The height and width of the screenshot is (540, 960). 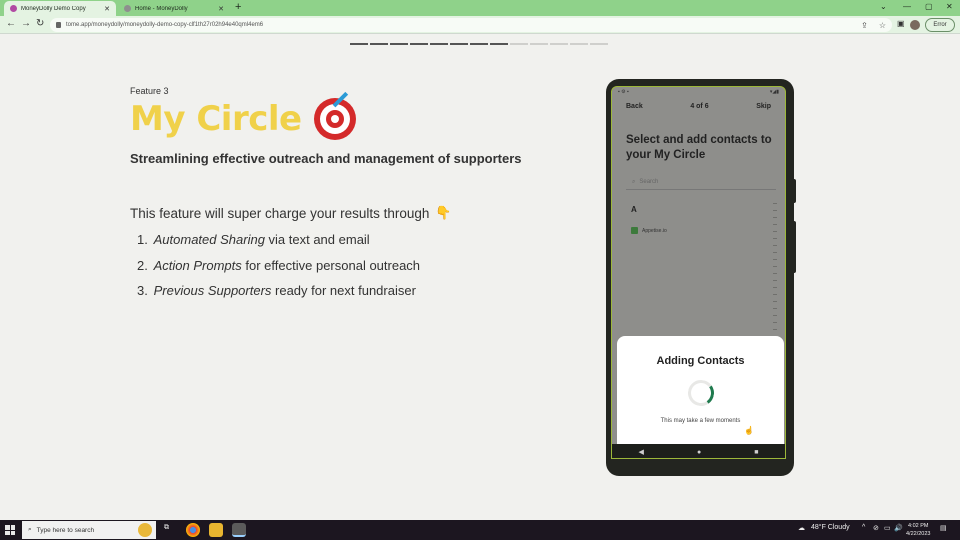 I want to click on moneydolly-favicon-icon, so click(x=127, y=8).